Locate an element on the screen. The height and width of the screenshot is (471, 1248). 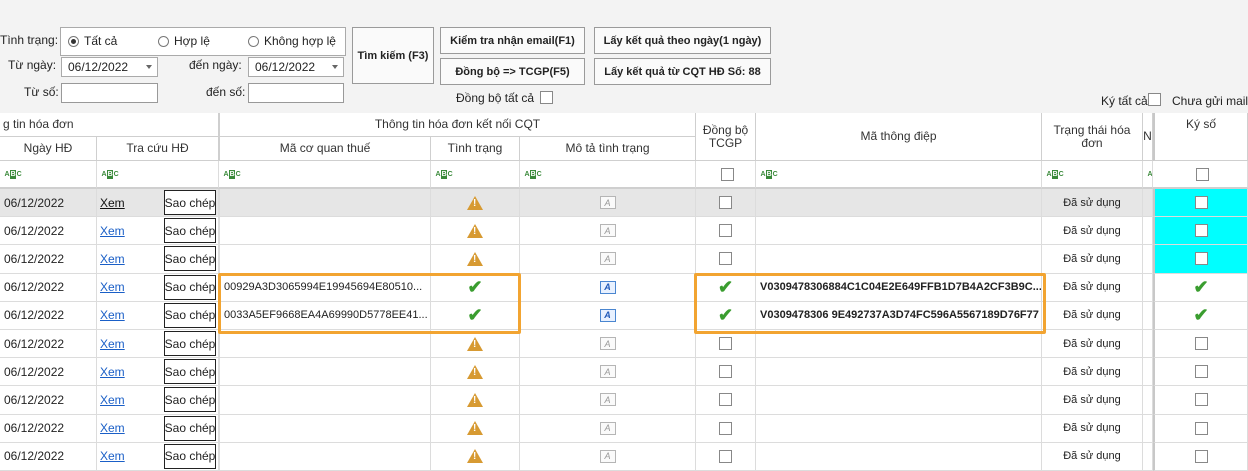
col-invoice-state-header: Trạng thái hóa đơn is located at coordinates (1092, 137).